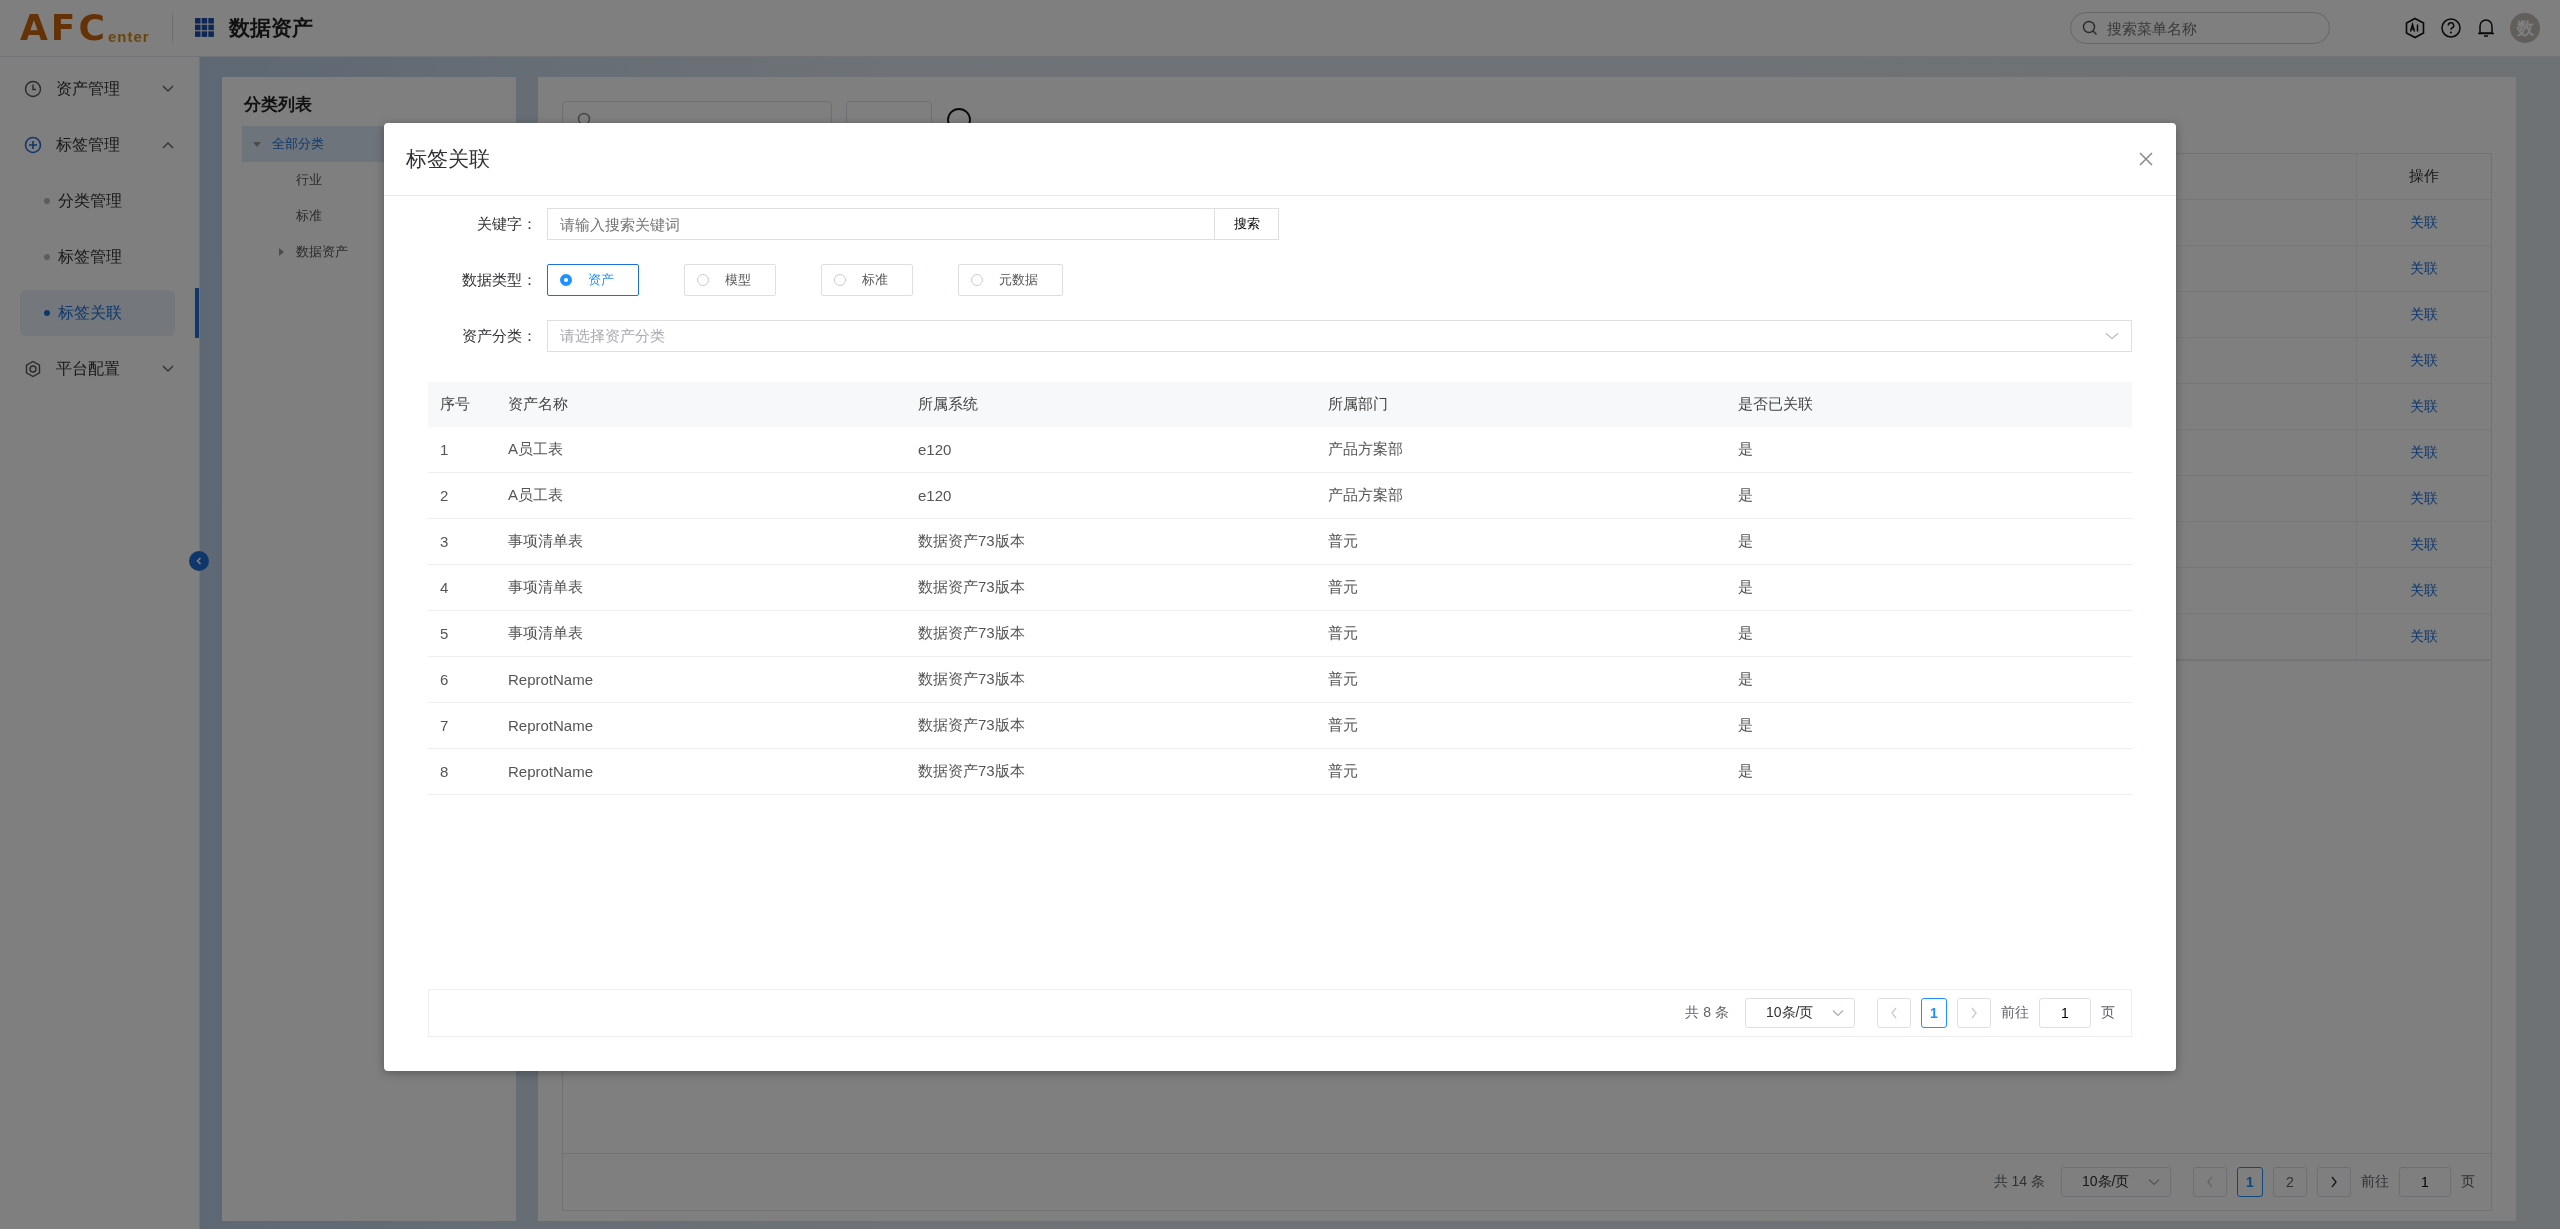 The width and height of the screenshot is (2560, 1229). I want to click on table-cell-text: 8, so click(445, 771).